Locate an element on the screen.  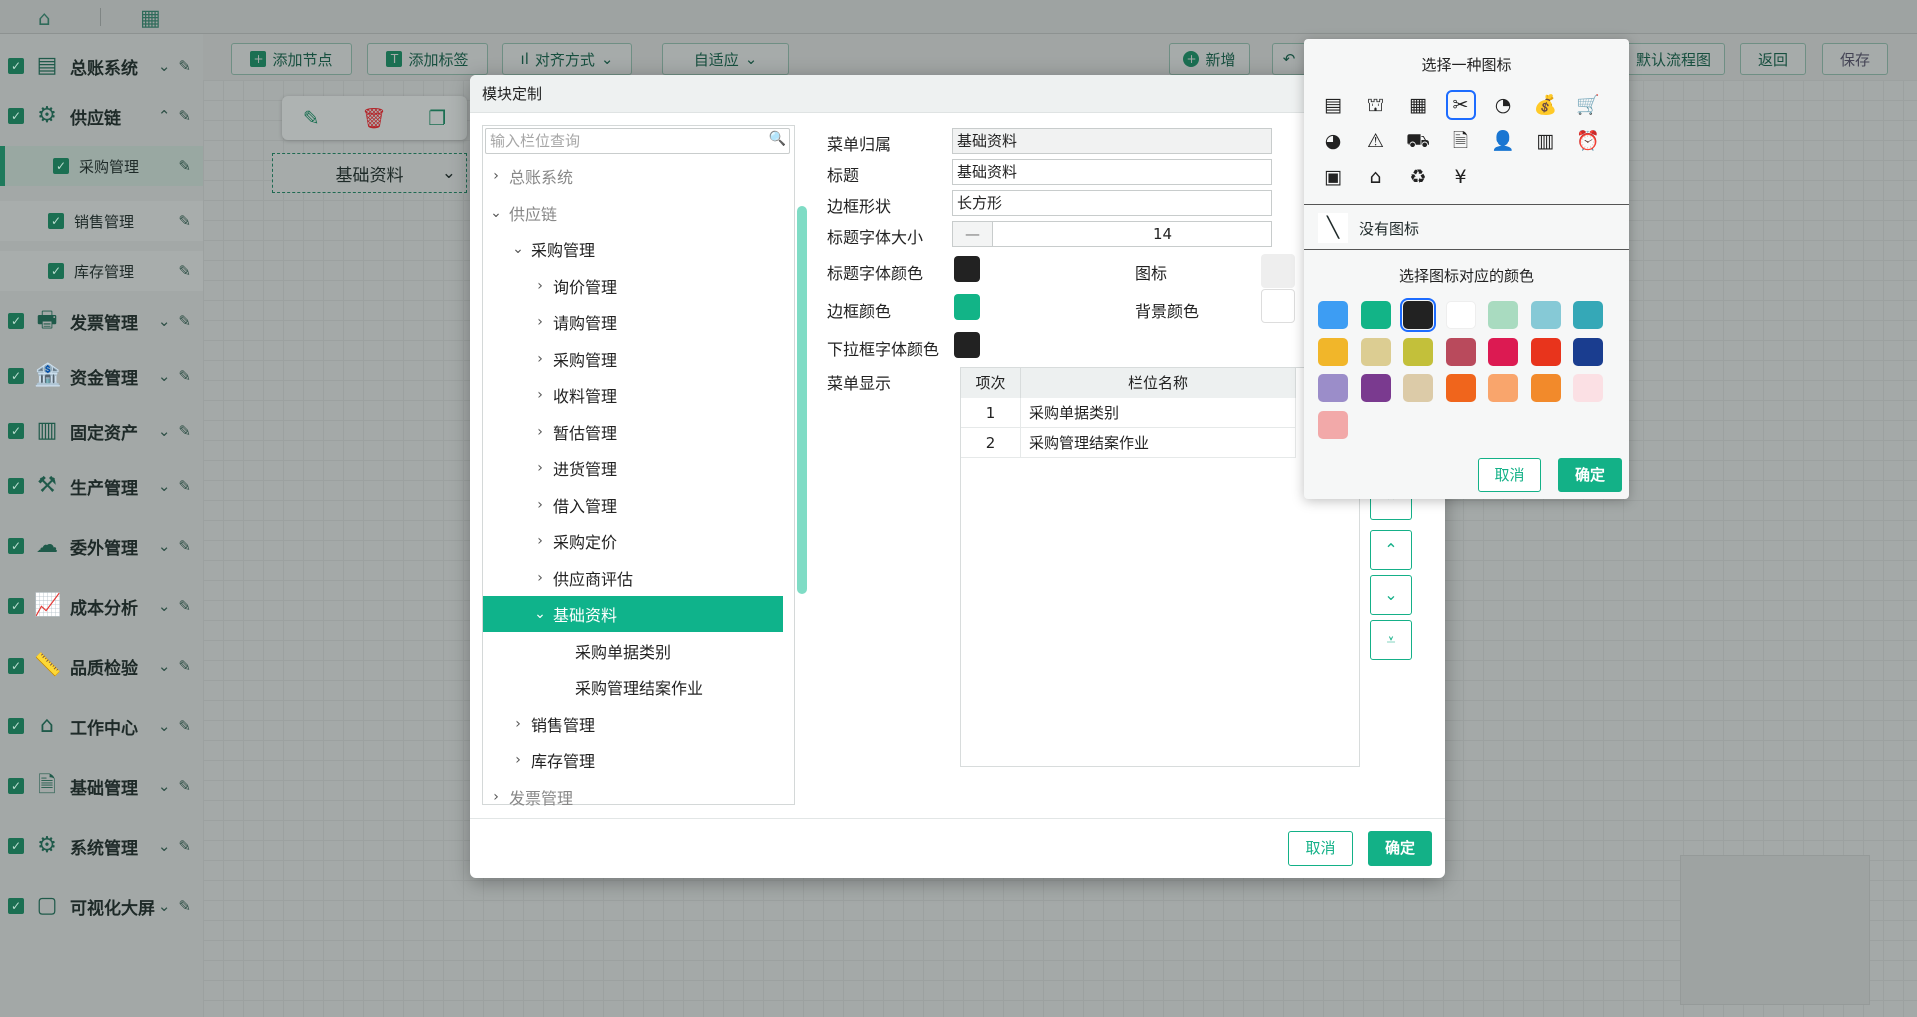
dialog-cancel-button: 取消 is located at coordinates (1320, 848).